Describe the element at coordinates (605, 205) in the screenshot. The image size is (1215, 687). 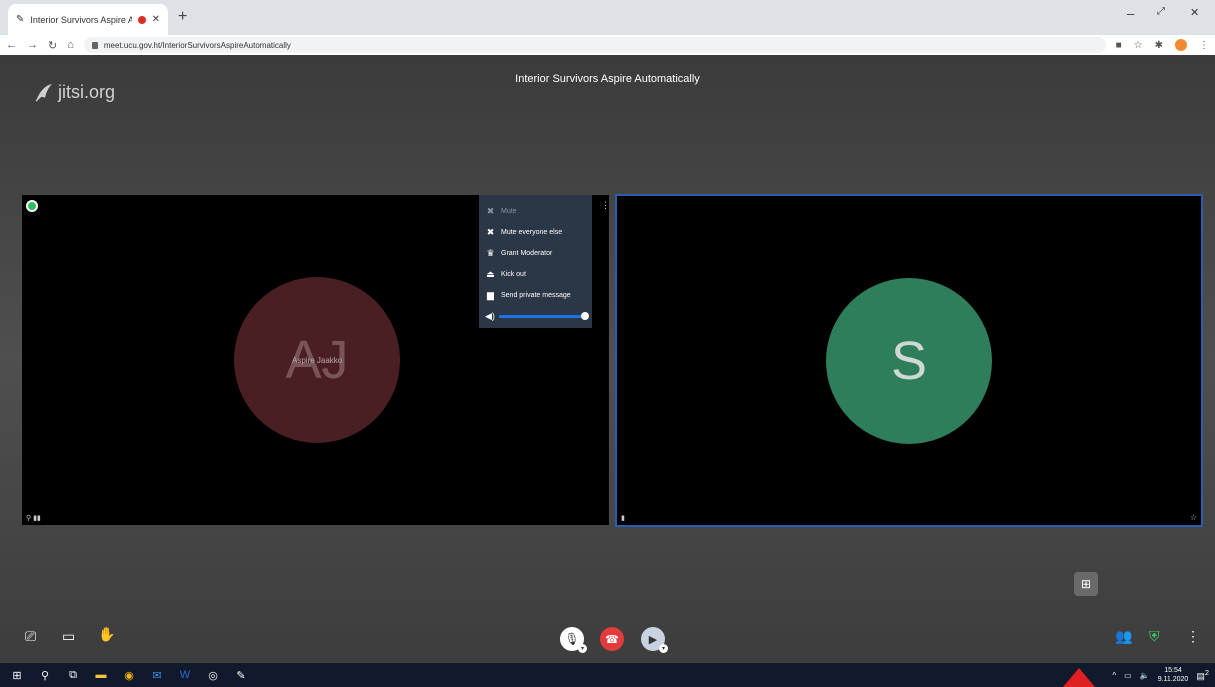
I see `remote-menu-icon: ⋮` at that location.